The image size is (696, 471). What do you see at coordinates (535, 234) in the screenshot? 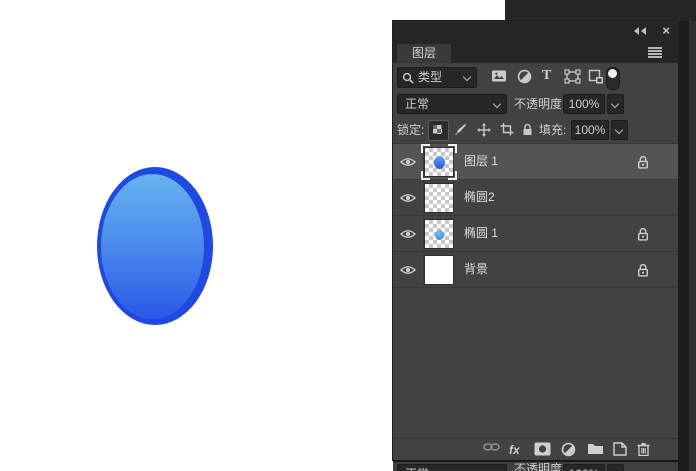
I see `layer-row-tuoyuan1: 椭圆 1` at bounding box center [535, 234].